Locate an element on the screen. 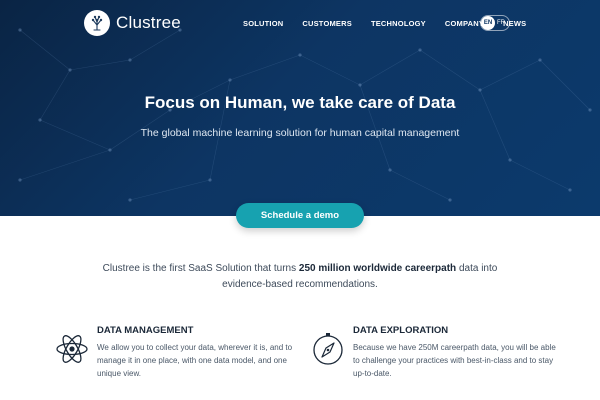 This screenshot has height=400, width=600. feature-title: DATA EXPLORATION is located at coordinates (401, 330).